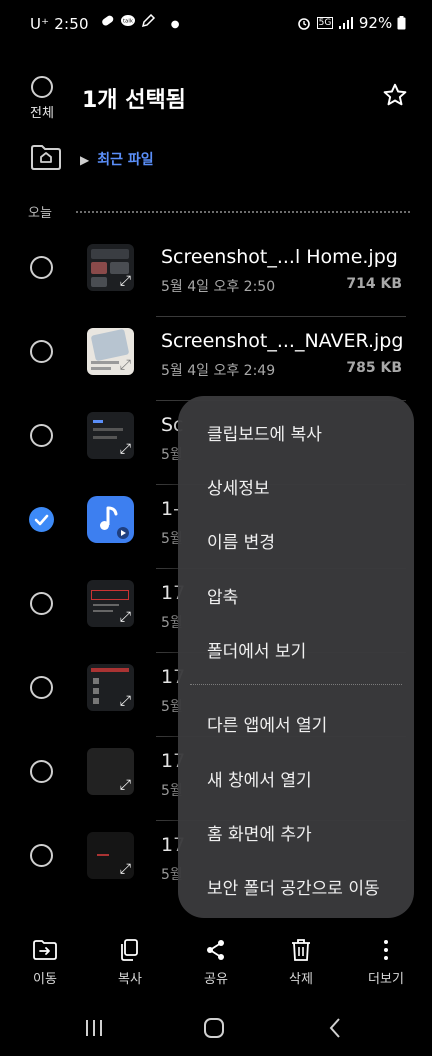  Describe the element at coordinates (45, 962) in the screenshot. I see `move-button: 이동` at that location.